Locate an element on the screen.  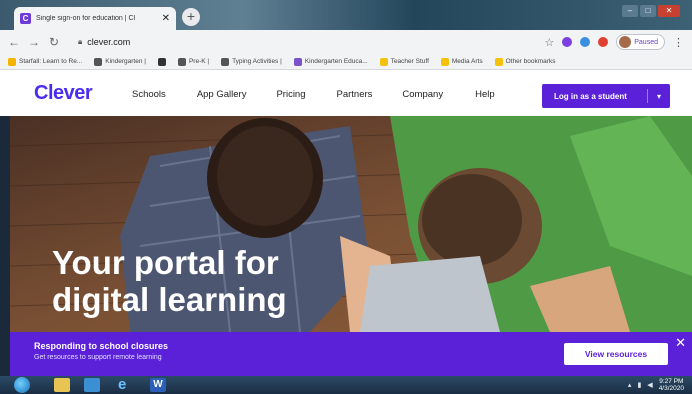
bookmark-item: Other bookmarks is located at coordinates (525, 61).